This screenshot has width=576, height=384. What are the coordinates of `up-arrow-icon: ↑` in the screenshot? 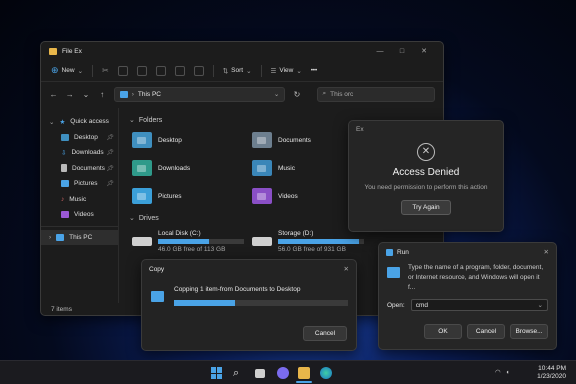 It's located at (102, 94).